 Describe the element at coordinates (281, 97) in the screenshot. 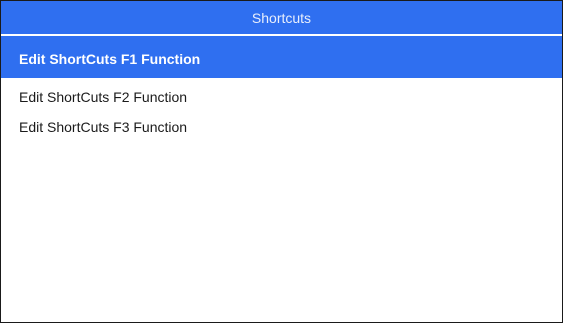

I see `menu-item-edit-shortcut-f2: Edit ShortCuts F2 Function` at that location.